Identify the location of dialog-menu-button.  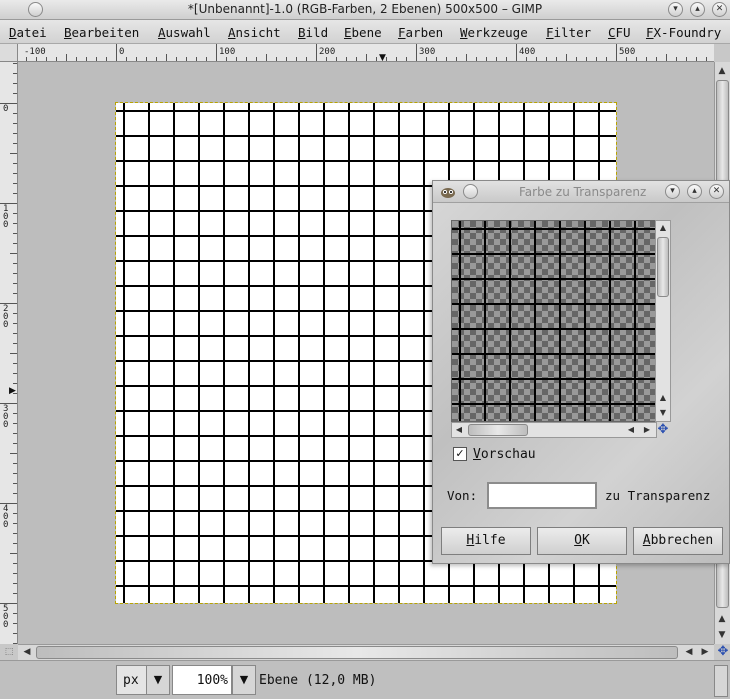
(470, 191).